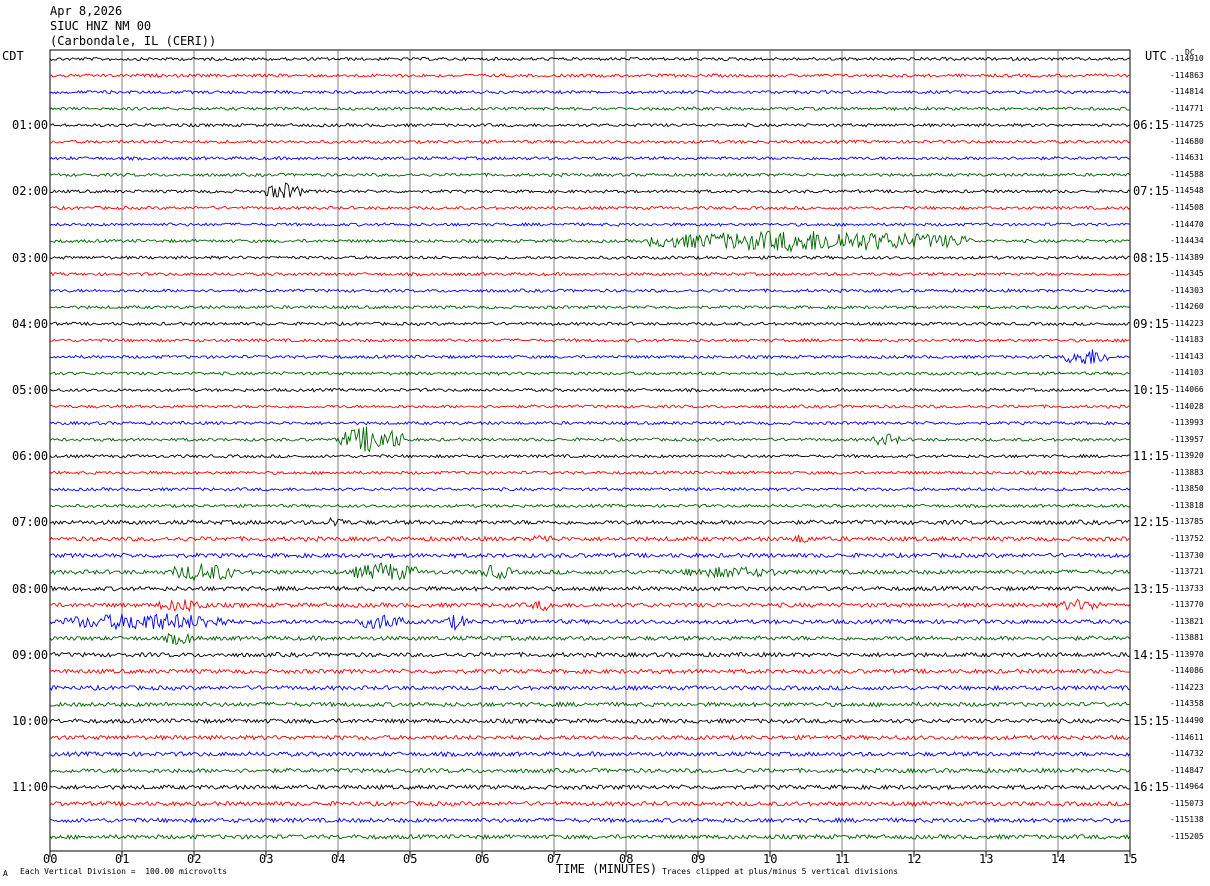 Image resolution: width=1210 pixels, height=886 pixels. I want to click on utc-hour-label: 14:15, so click(1151, 654).